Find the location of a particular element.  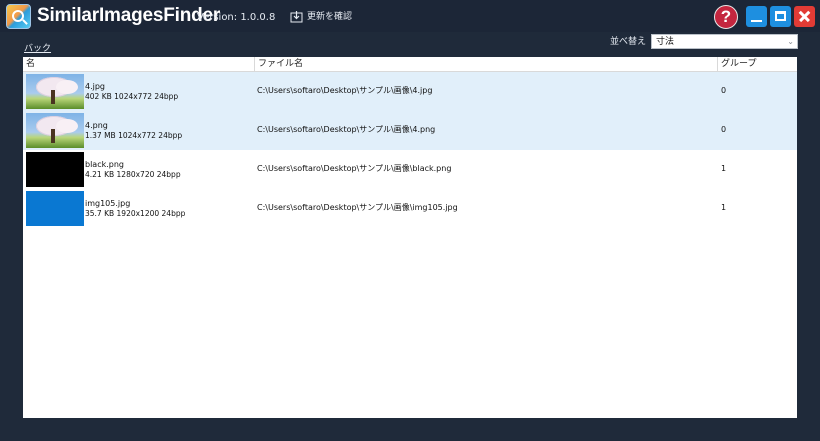

column-header-group: グループ is located at coordinates (757, 64).